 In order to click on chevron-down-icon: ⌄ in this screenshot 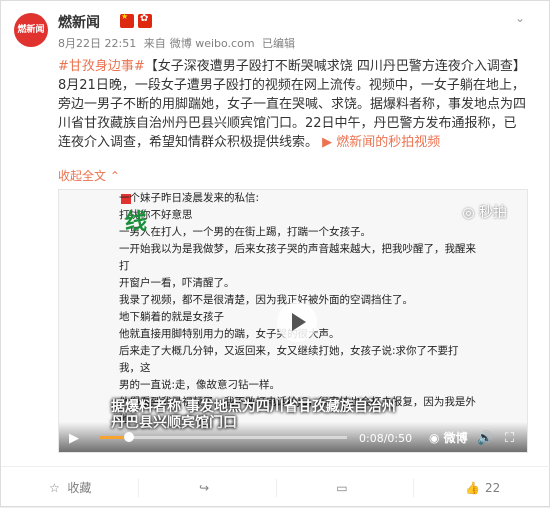, I will do `click(522, 18)`.